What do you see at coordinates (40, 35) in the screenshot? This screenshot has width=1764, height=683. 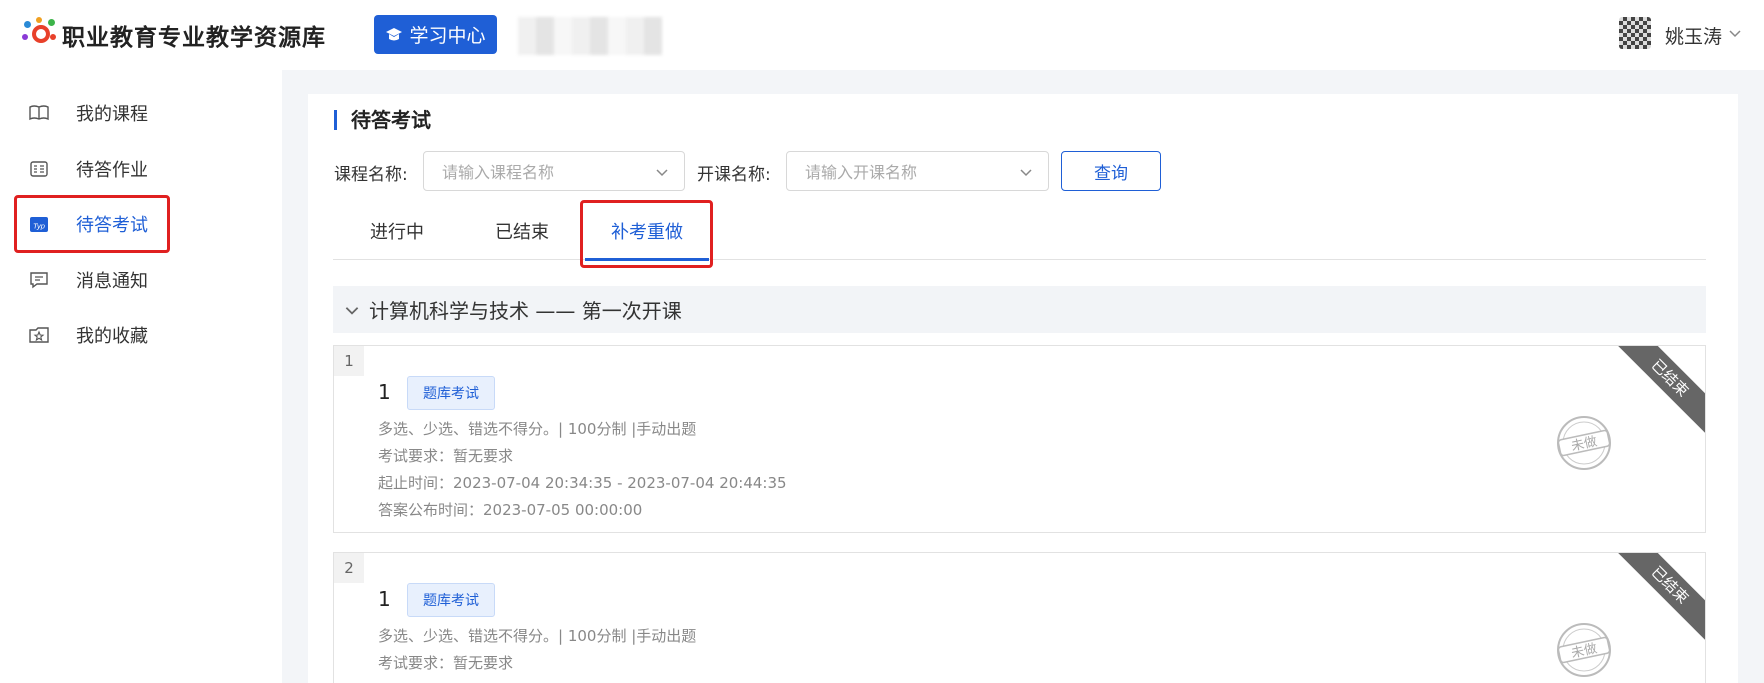 I see `site-logo-icon` at bounding box center [40, 35].